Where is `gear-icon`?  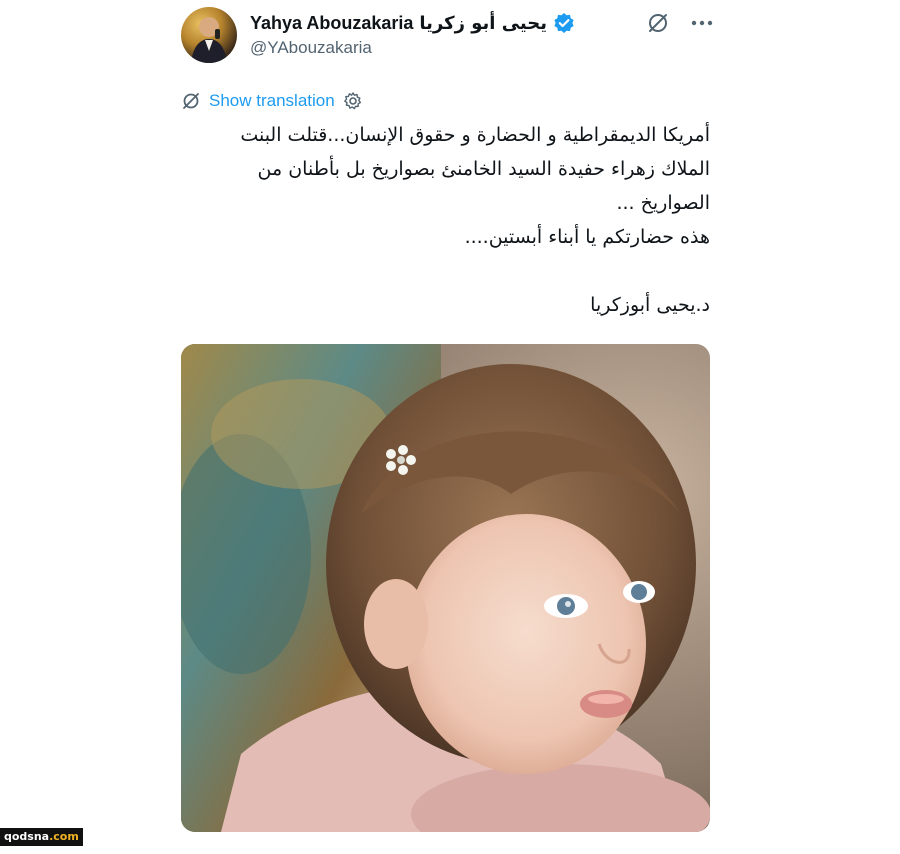
gear-icon is located at coordinates (353, 101).